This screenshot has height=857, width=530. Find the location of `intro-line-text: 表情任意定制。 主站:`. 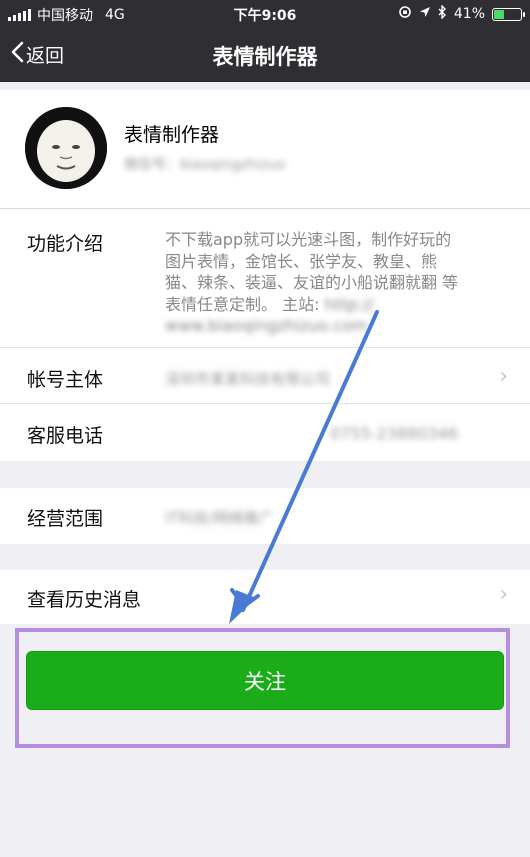

intro-line-text: 表情任意定制。 主站: is located at coordinates (245, 304).